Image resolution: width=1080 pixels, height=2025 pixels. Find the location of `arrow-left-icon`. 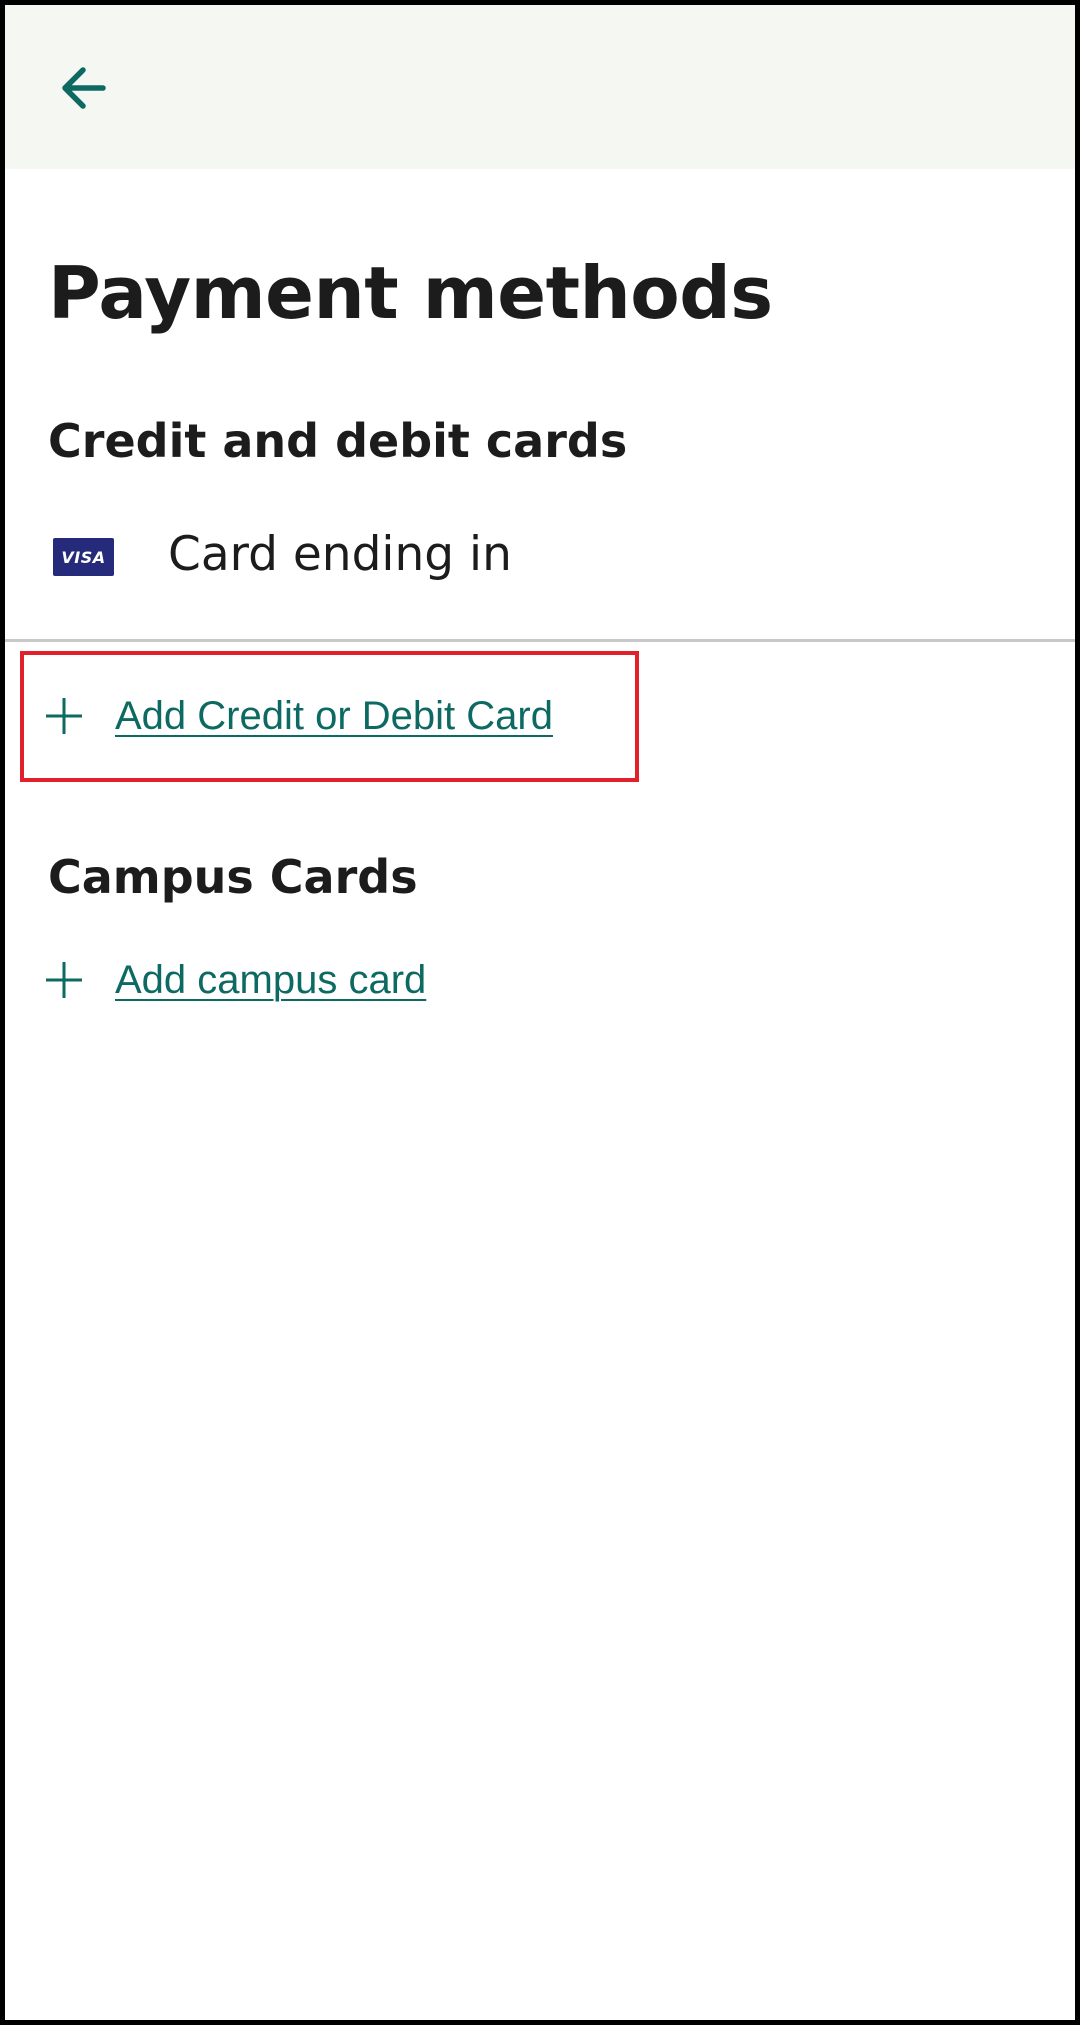

arrow-left-icon is located at coordinates (84, 88).